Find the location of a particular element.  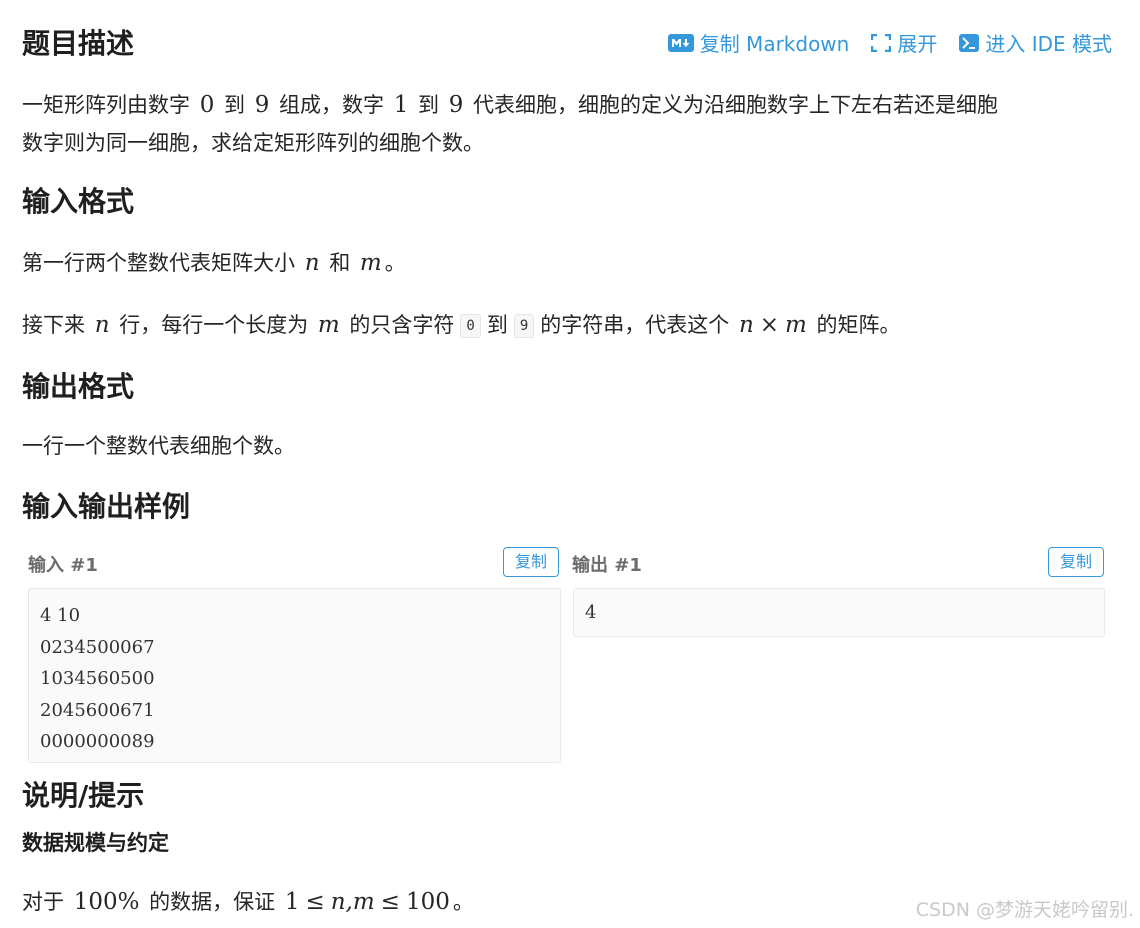

description-title: 题目描述 is located at coordinates (78, 43).